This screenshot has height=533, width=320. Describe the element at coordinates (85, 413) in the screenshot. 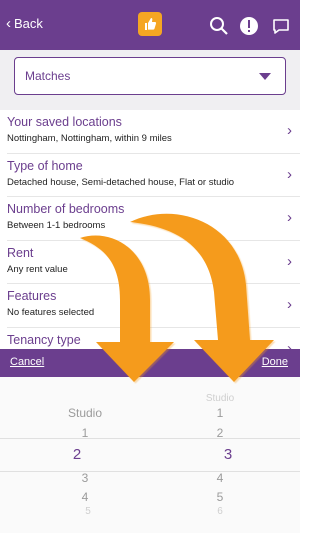

I see `picker-min-option: Studio` at that location.